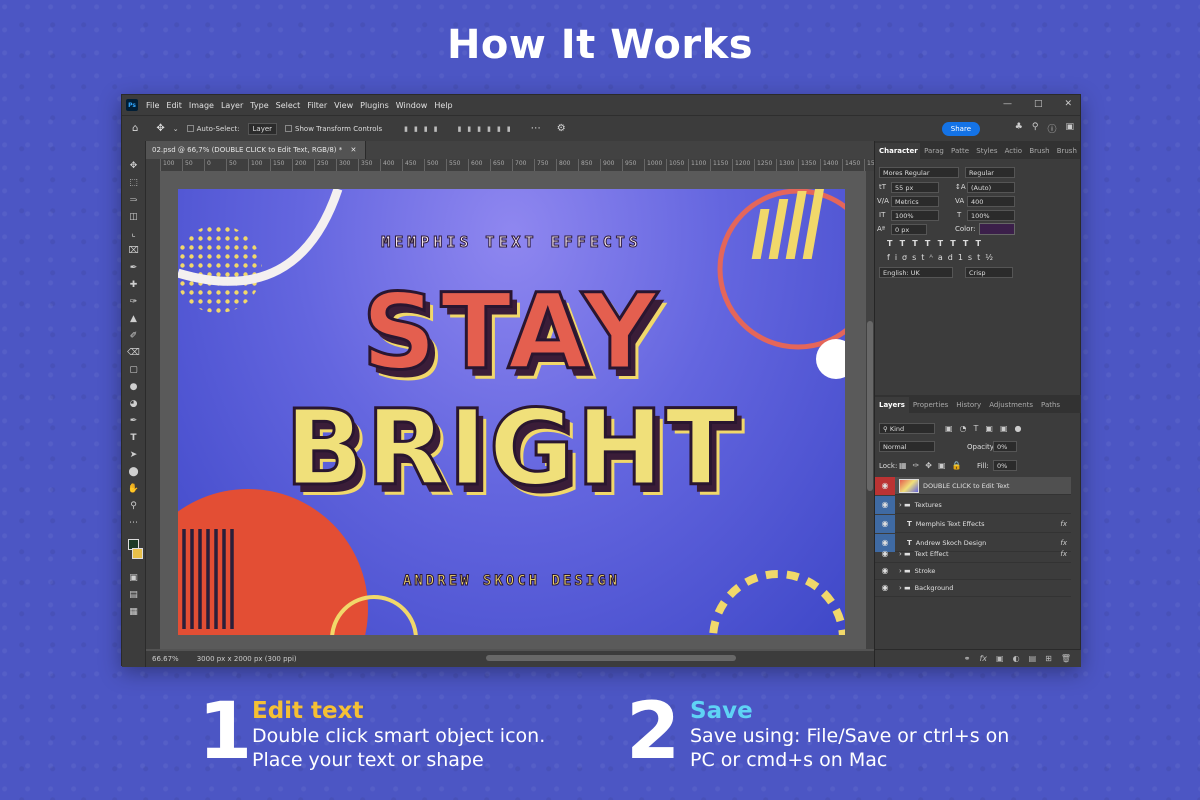  What do you see at coordinates (133, 438) in the screenshot?
I see `type-tool-icon: T` at bounding box center [133, 438].